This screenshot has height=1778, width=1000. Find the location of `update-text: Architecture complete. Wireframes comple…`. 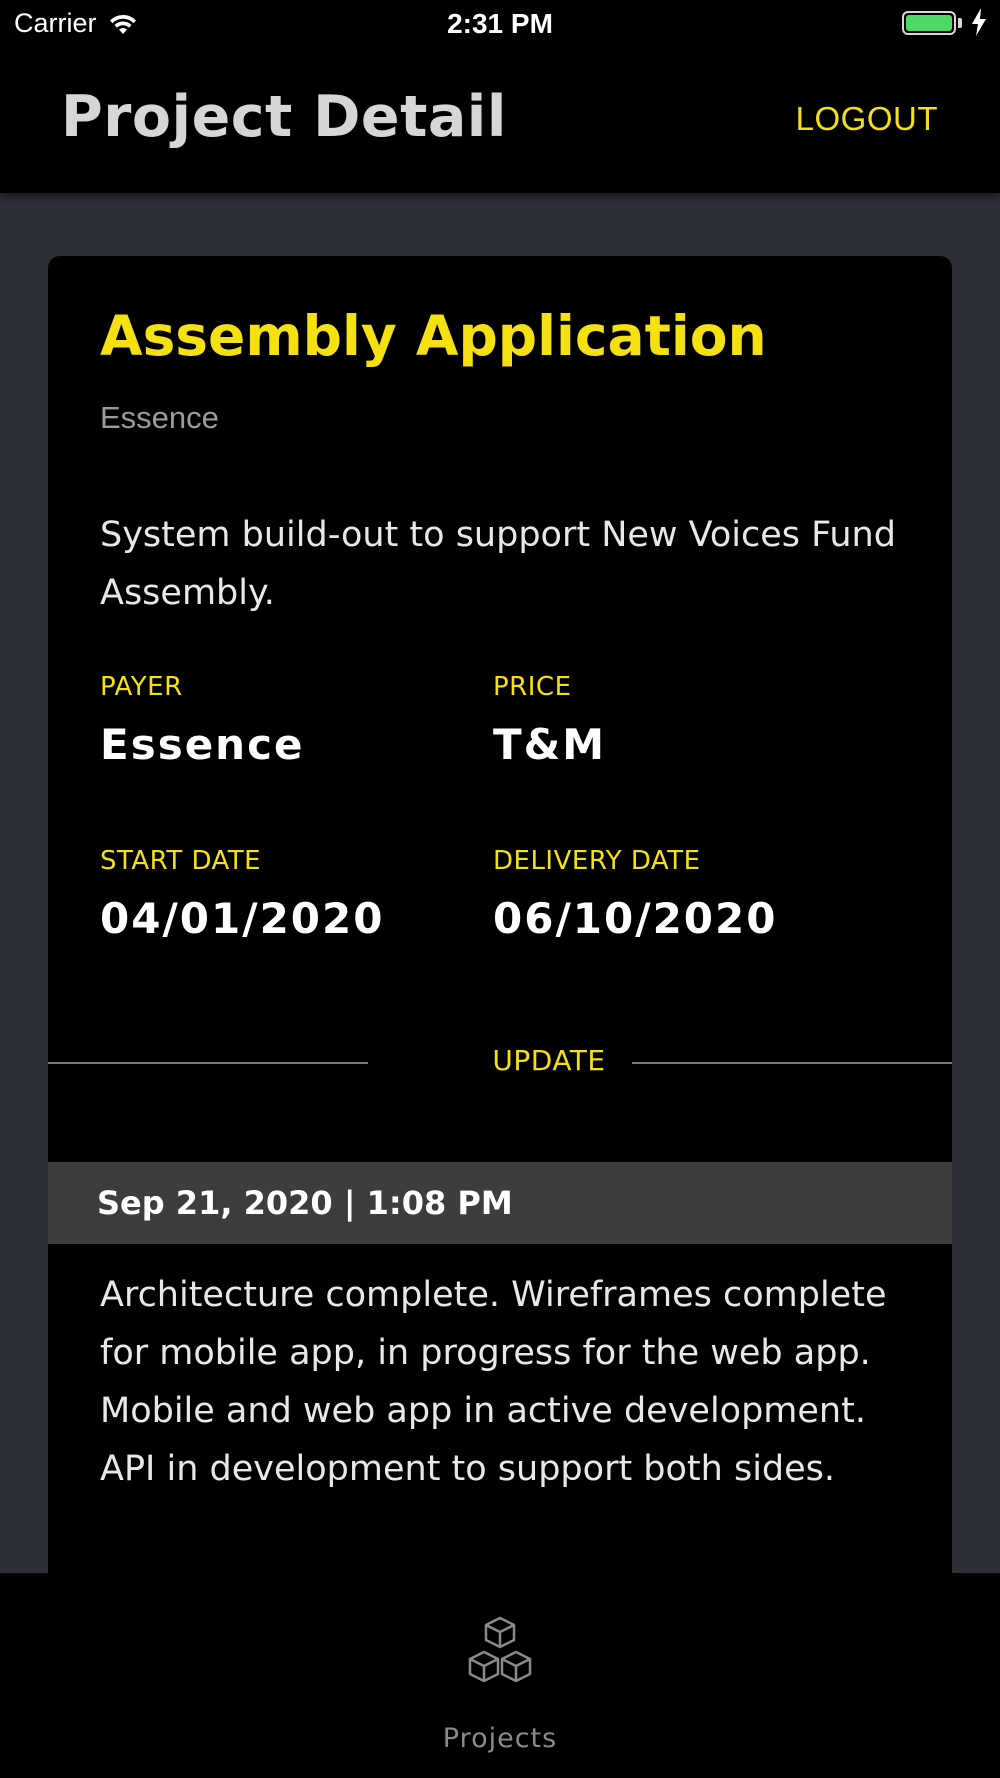

update-text: Architecture complete. Wireframes comple… is located at coordinates (493, 1382).